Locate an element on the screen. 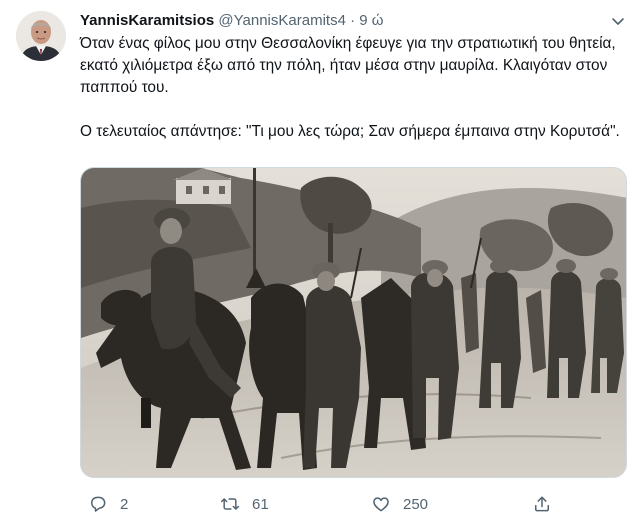 The height and width of the screenshot is (522, 640). chevron-down-icon is located at coordinates (618, 21).